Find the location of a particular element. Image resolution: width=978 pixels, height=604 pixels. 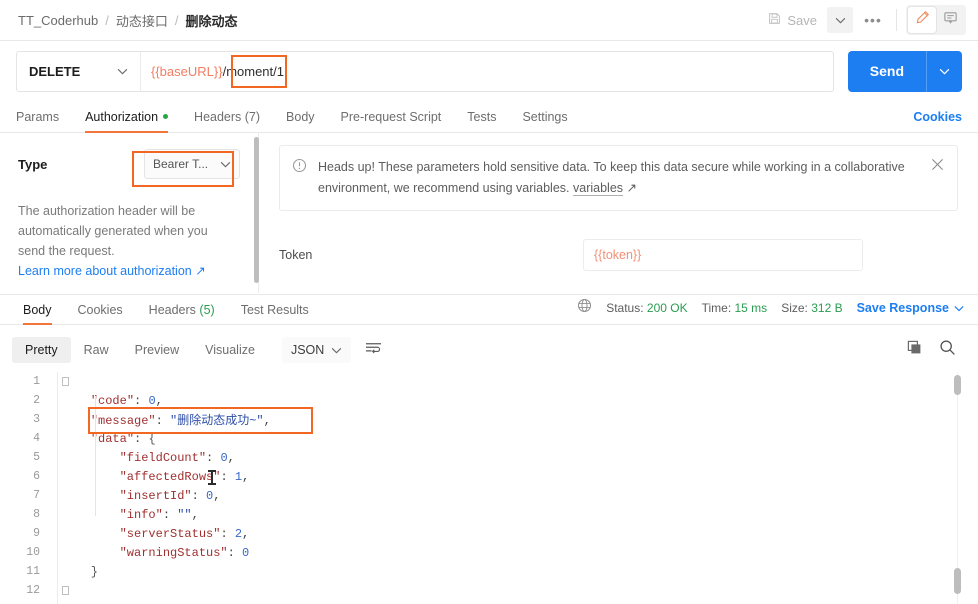

view-pretty-button: Pretty is located at coordinates (41, 350).